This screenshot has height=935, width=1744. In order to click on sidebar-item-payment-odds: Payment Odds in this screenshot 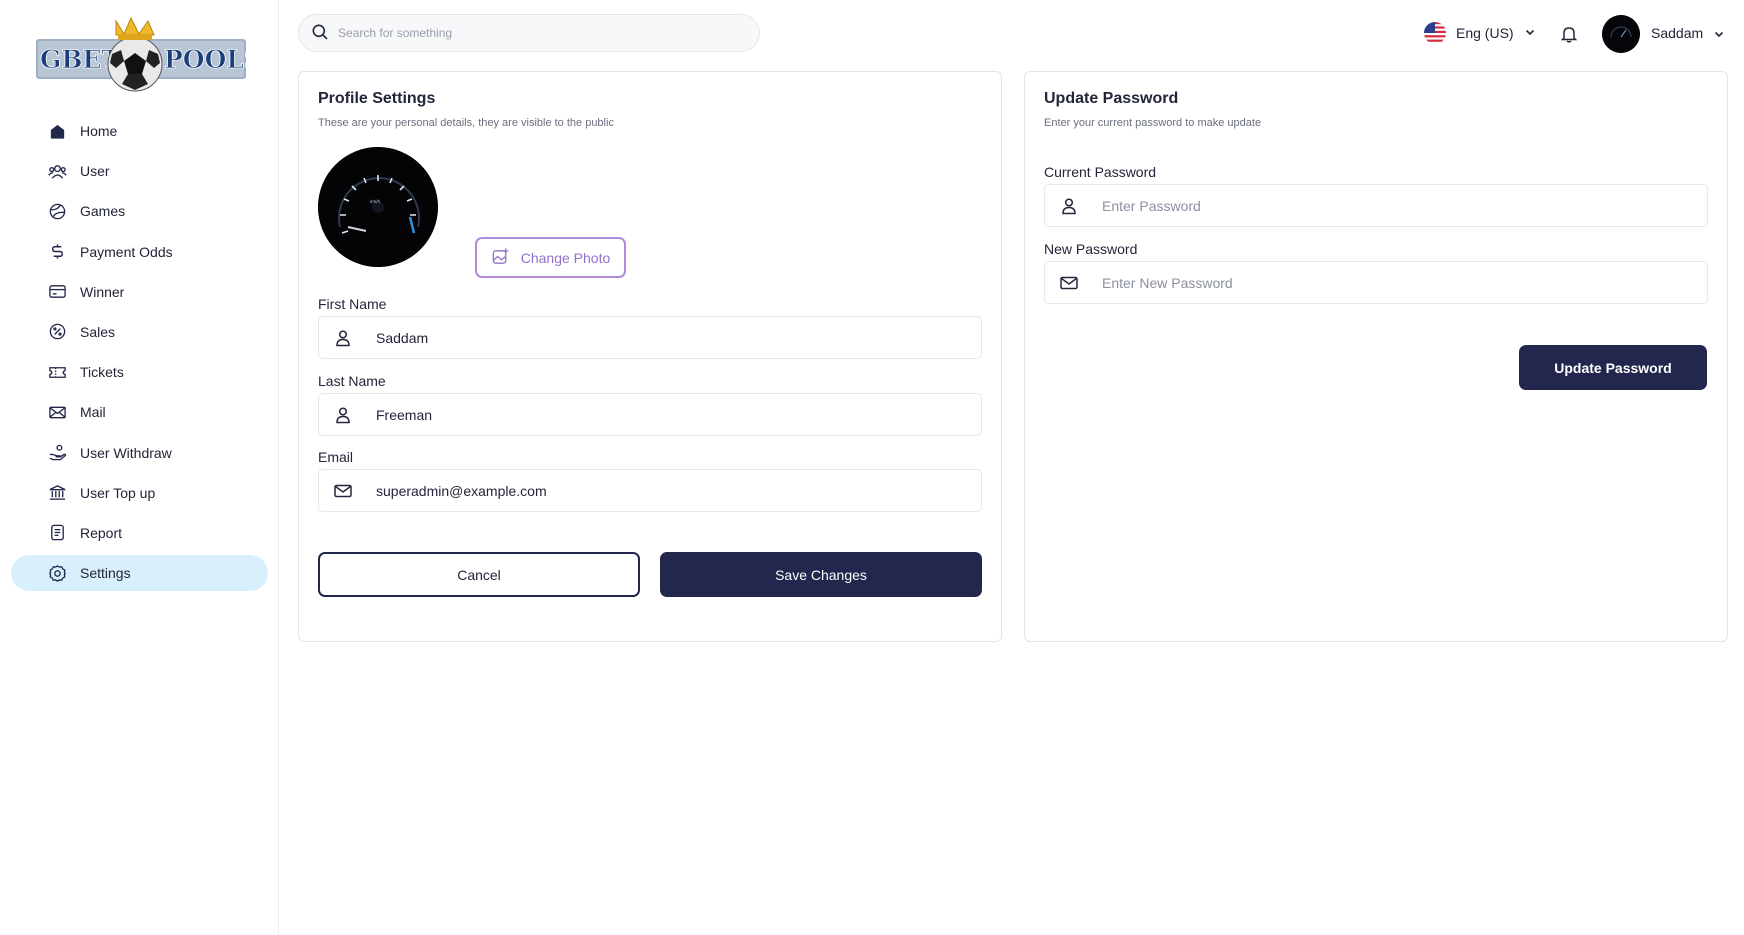, I will do `click(139, 252)`.